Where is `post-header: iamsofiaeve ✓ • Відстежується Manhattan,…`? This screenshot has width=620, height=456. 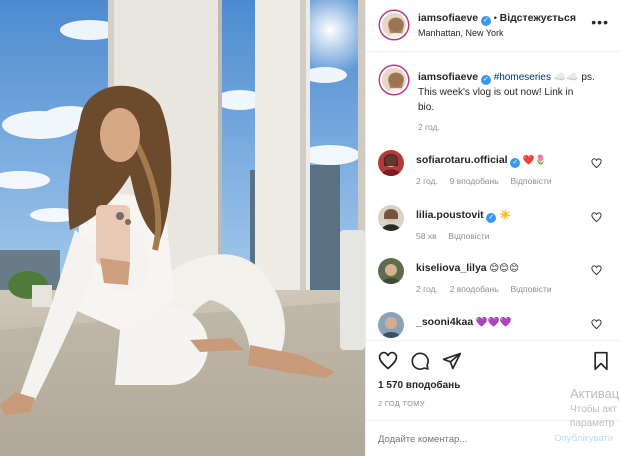 post-header: iamsofiaeve ✓ • Відстежується Manhattan,… is located at coordinates (493, 26).